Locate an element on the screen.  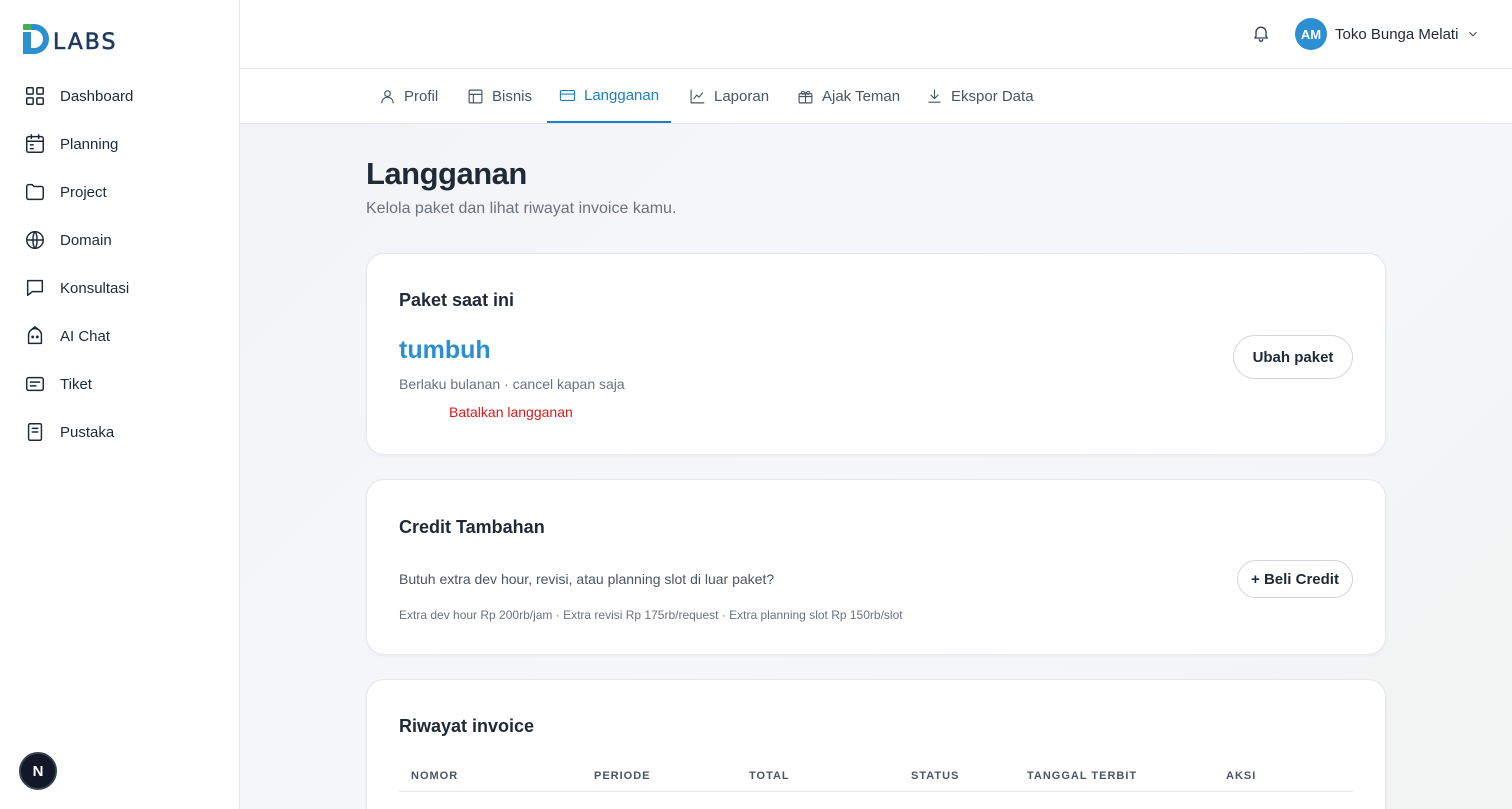
assistant-fab-button: N is located at coordinates (38, 771).